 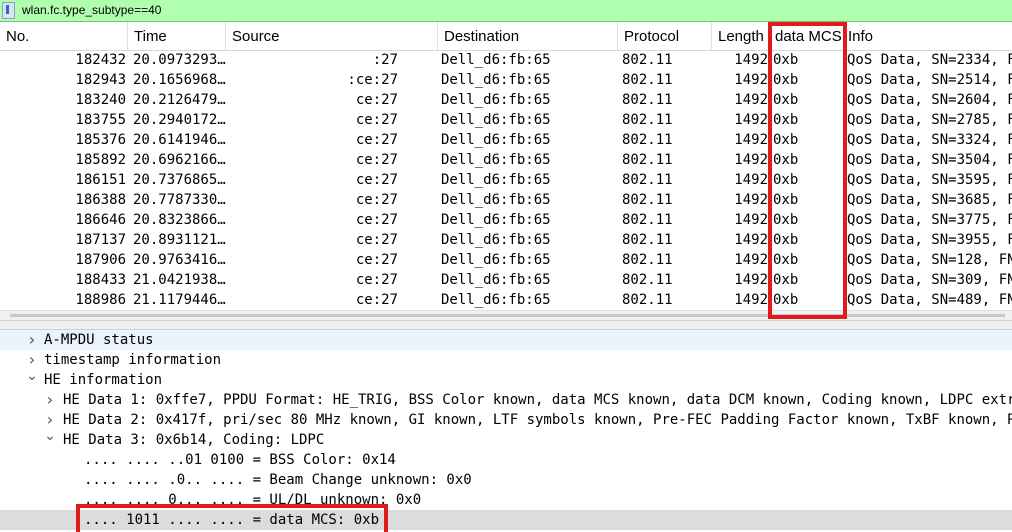 What do you see at coordinates (8, 10) in the screenshot?
I see `bookmark-icon` at bounding box center [8, 10].